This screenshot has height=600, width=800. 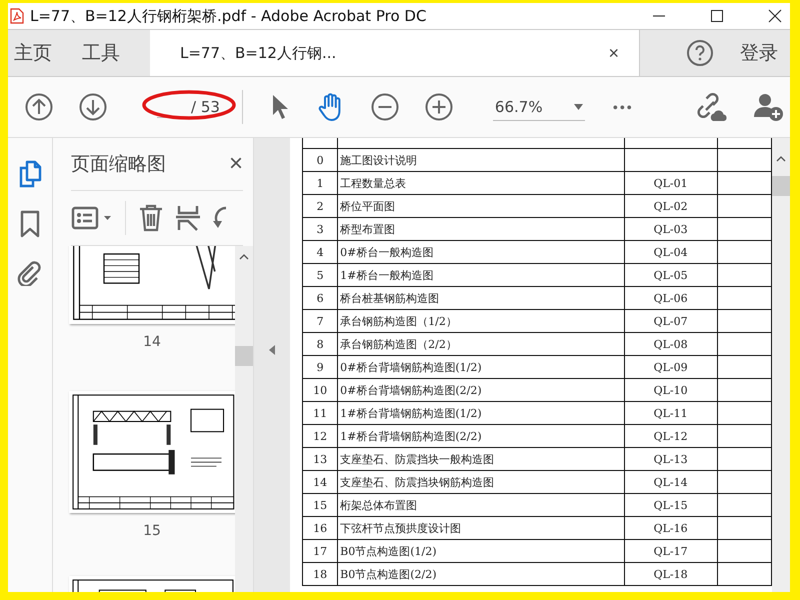 What do you see at coordinates (671, 551) in the screenshot?
I see `table-cell: QL-17` at bounding box center [671, 551].